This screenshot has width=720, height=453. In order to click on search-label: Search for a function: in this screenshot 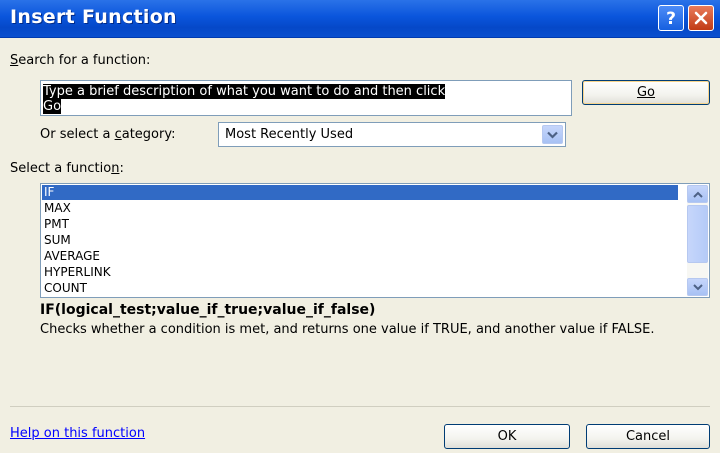, I will do `click(80, 60)`.